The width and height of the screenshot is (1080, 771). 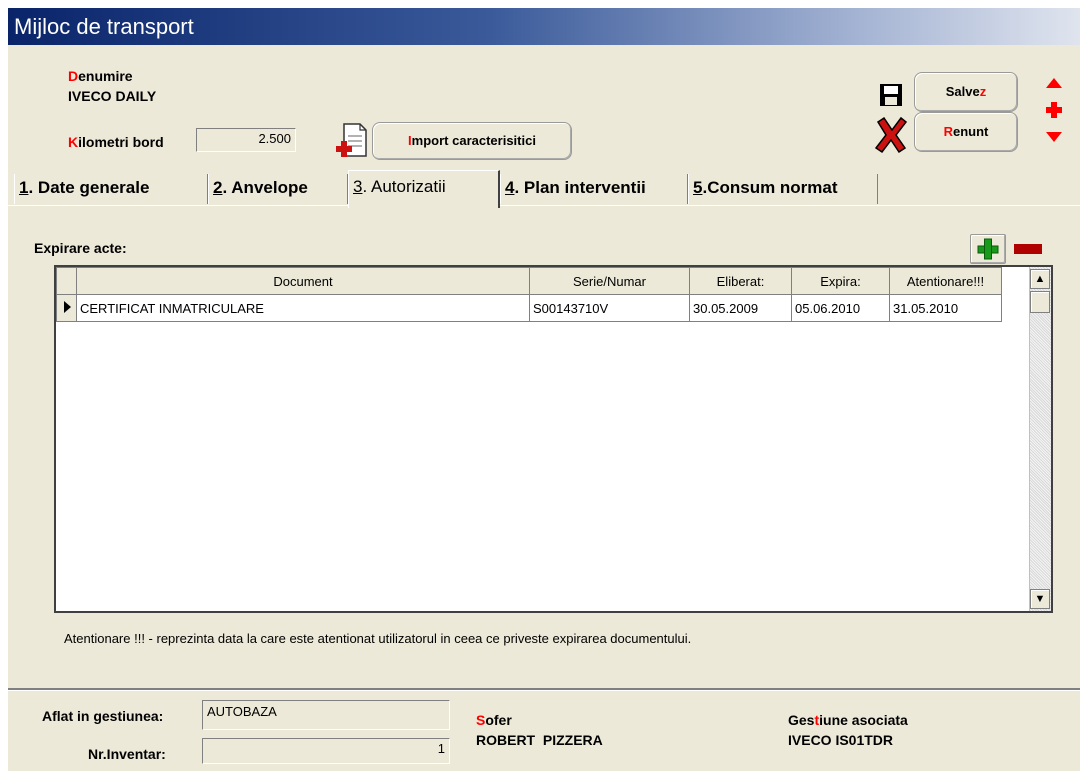 I want to click on row-pointer-icon, so click(x=66, y=308).